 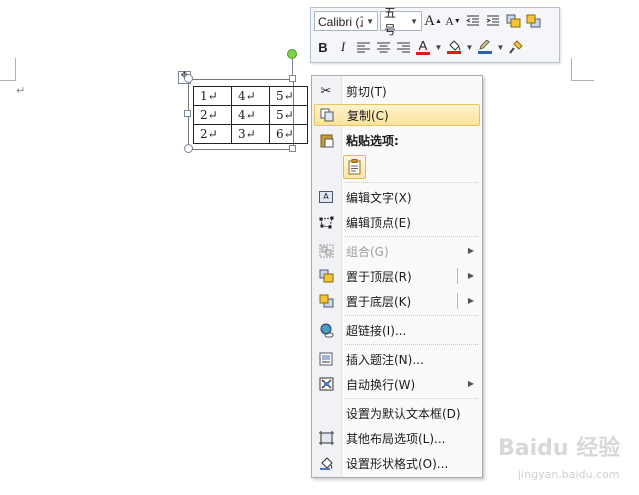 I want to click on bring-forward-button, so click(x=513, y=21).